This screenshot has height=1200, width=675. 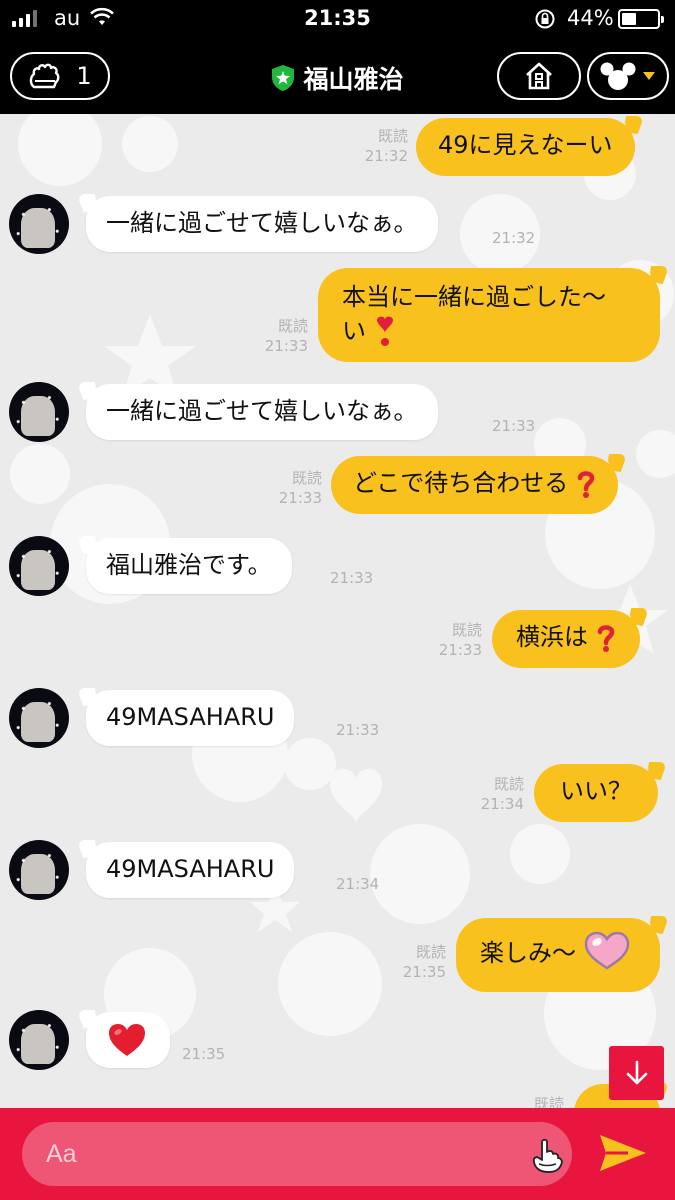 I want to click on chevron-down-icon, so click(x=649, y=76).